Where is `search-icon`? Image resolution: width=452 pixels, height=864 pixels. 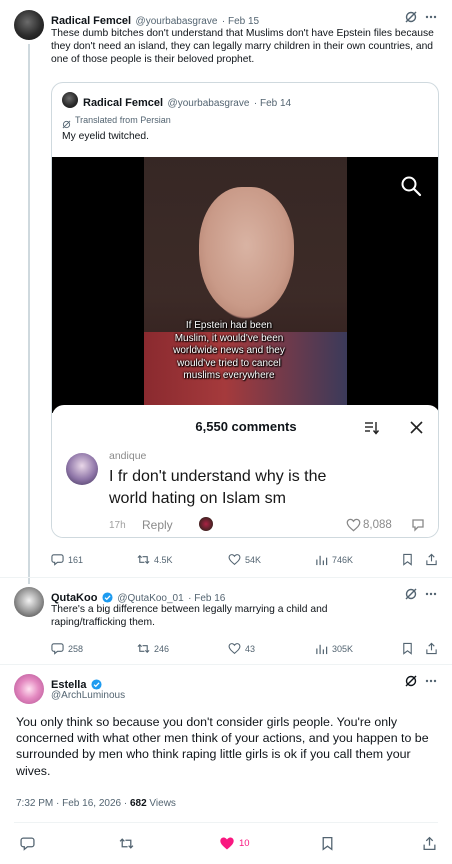 search-icon is located at coordinates (411, 186).